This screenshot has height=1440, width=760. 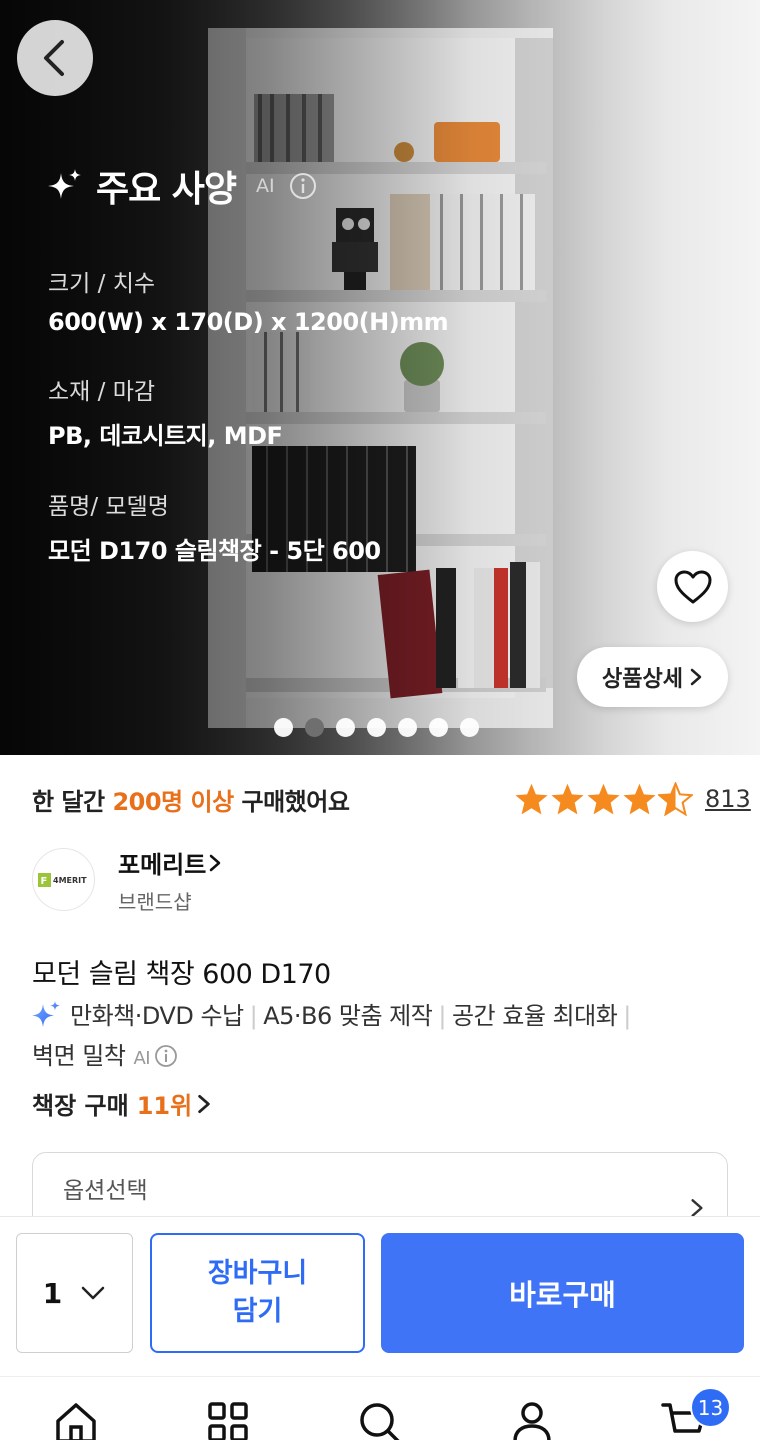 What do you see at coordinates (80, 1106) in the screenshot?
I see `rank-prefix: 책장 구매` at bounding box center [80, 1106].